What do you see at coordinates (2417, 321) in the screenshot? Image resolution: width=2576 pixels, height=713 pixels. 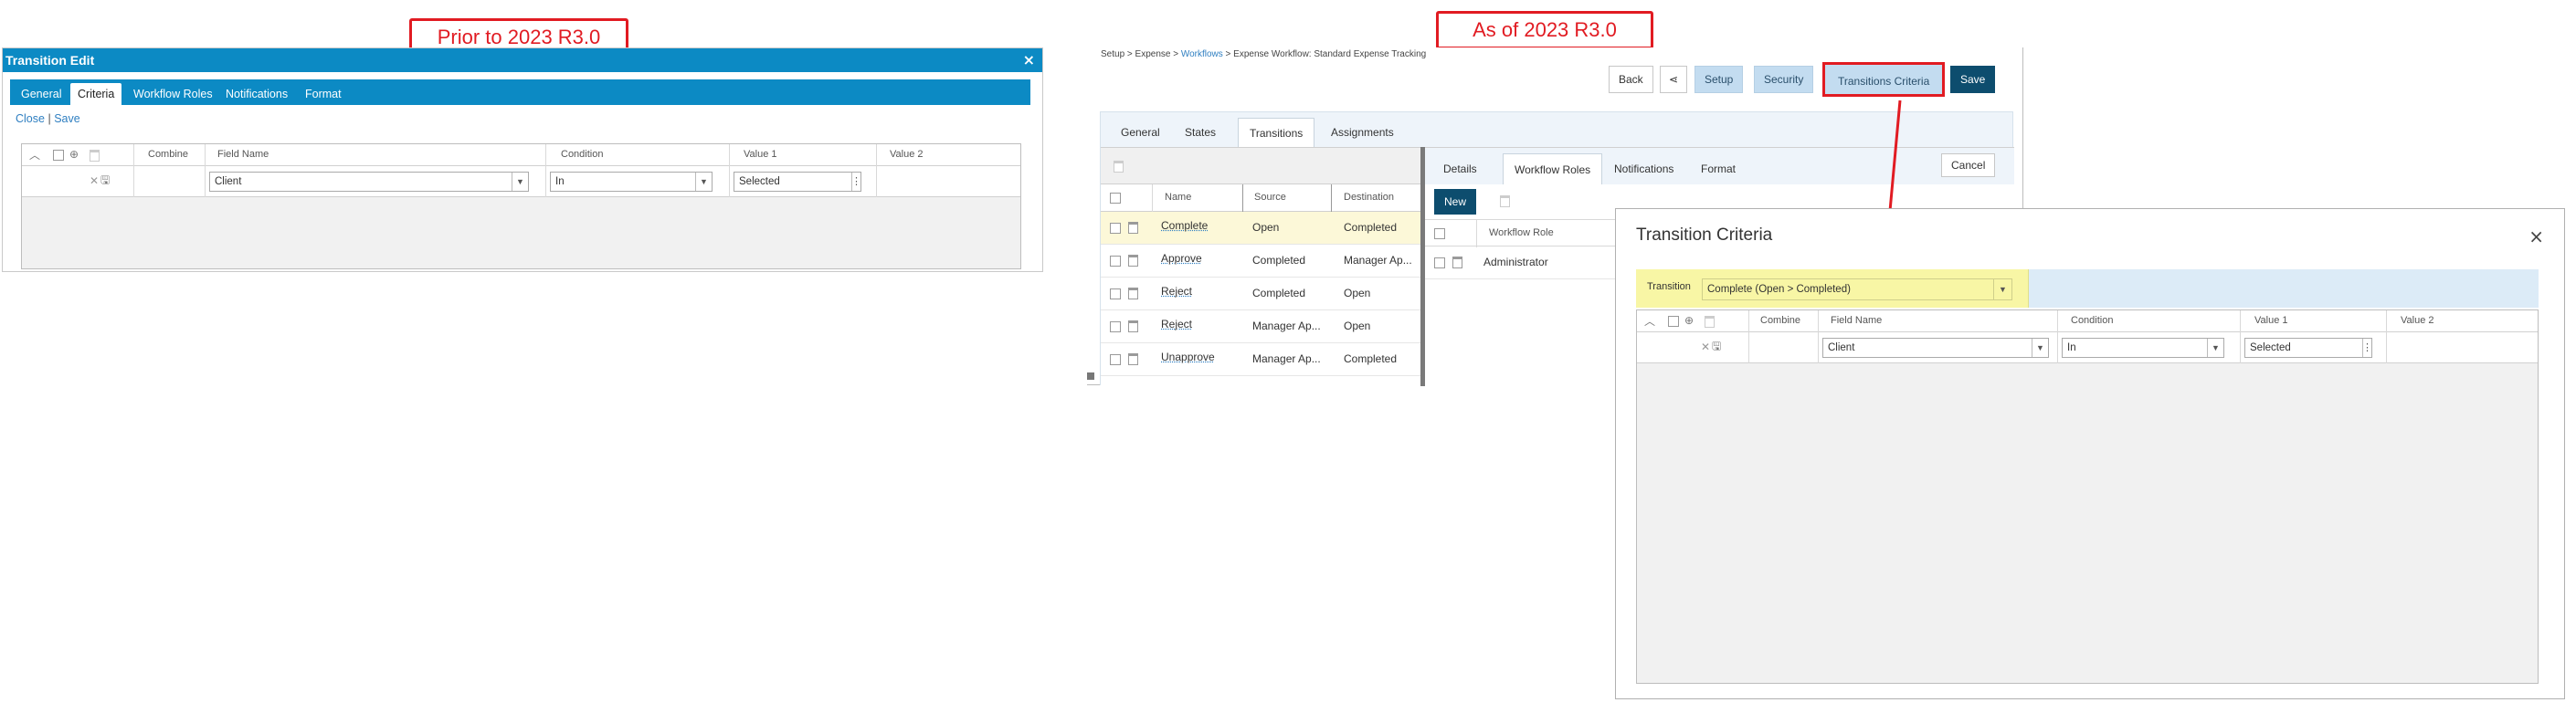 I see `header-value-2: Value 2` at bounding box center [2417, 321].